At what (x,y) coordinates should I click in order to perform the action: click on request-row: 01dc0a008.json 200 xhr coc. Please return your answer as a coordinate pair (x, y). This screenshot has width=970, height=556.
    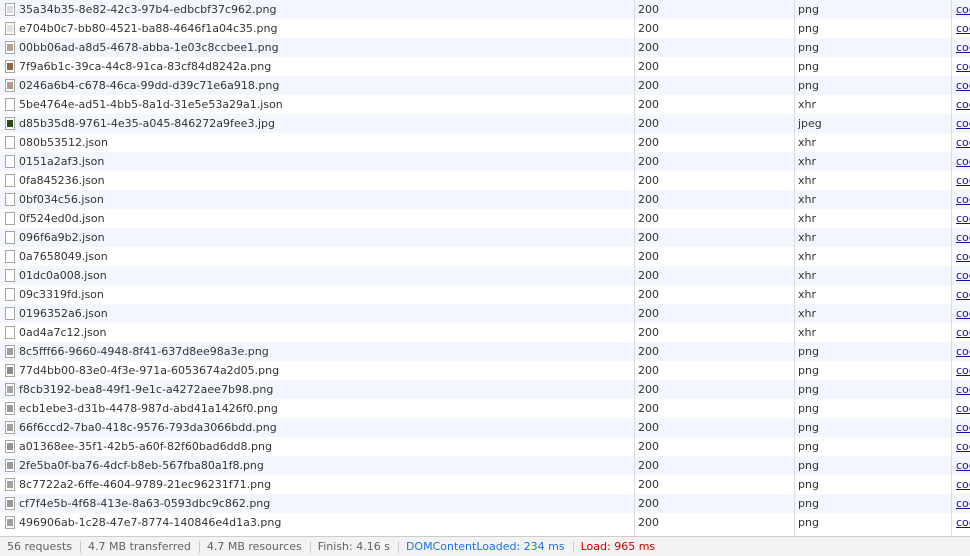
    Looking at the image, I should click on (485, 275).